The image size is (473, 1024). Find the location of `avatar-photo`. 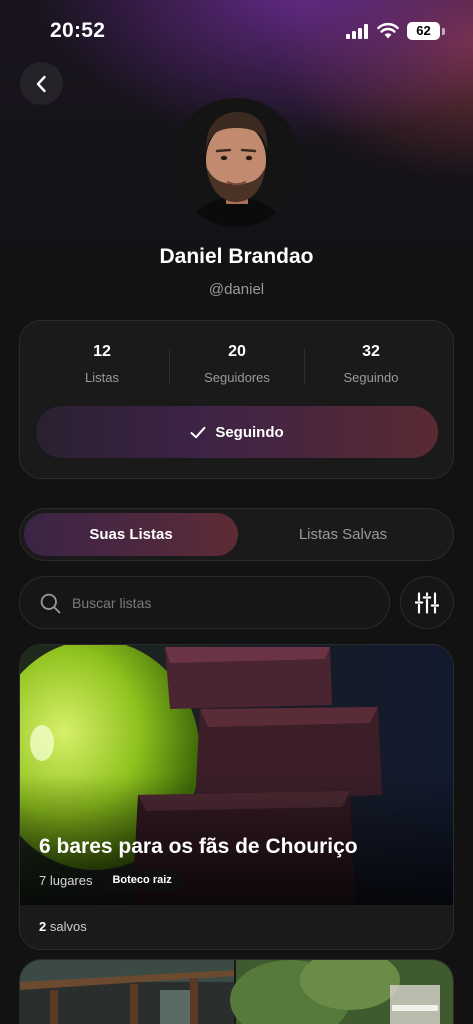

avatar-photo is located at coordinates (236, 162).